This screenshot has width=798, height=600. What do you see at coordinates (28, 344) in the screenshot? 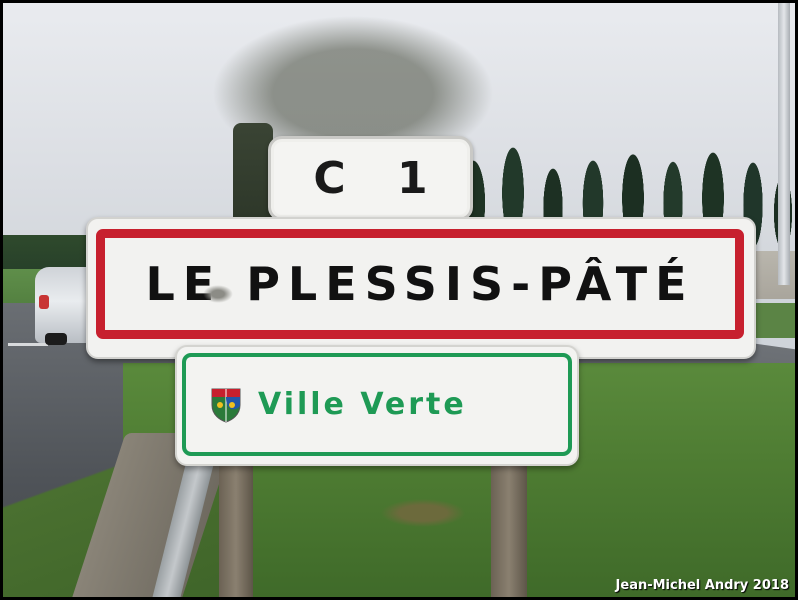
I see `road-marking` at bounding box center [28, 344].